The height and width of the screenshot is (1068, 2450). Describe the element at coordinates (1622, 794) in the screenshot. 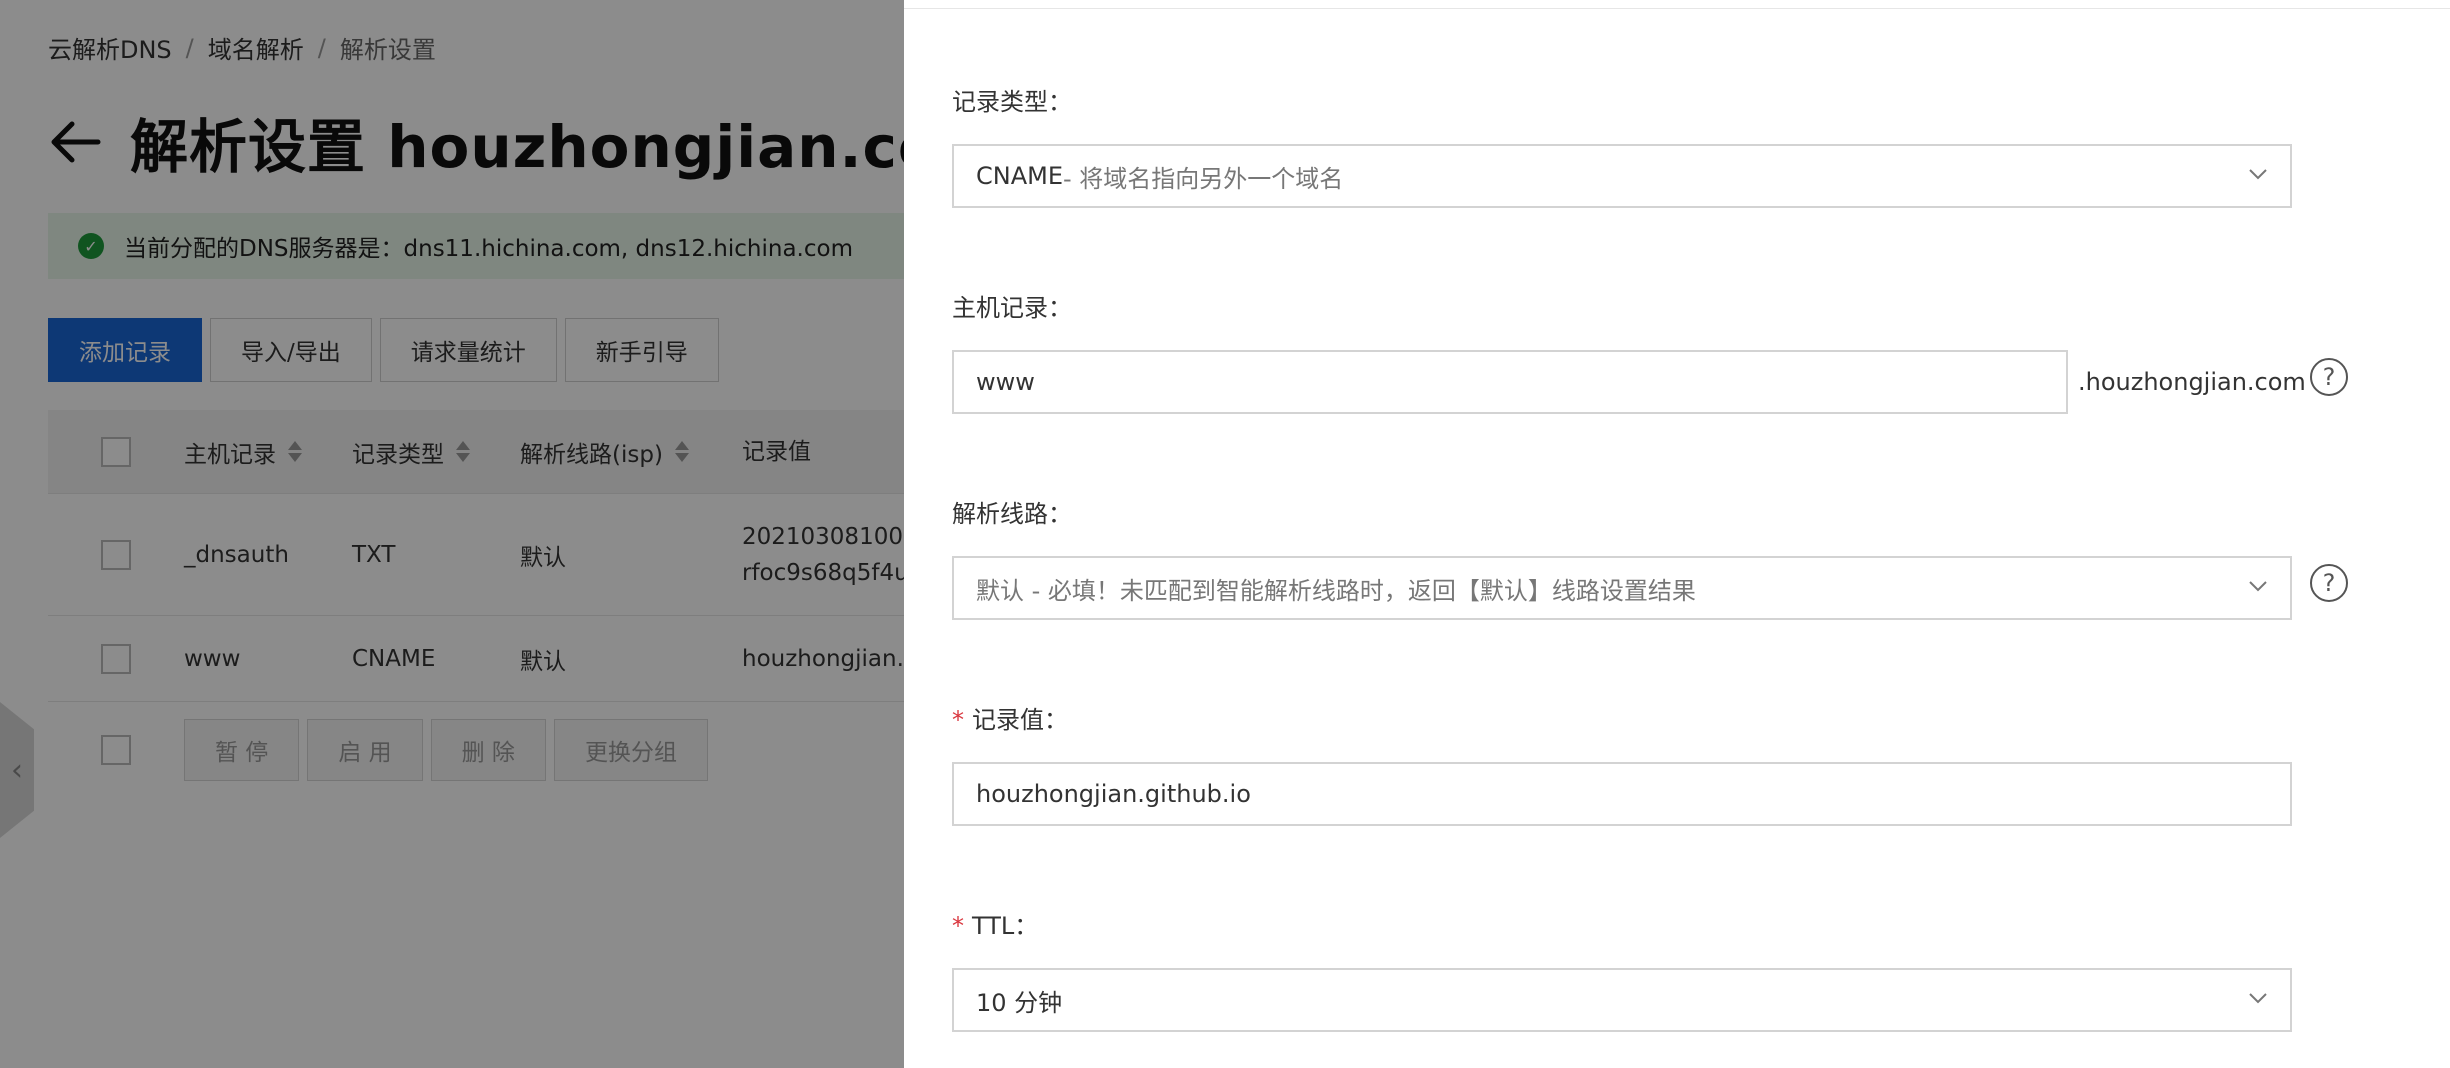

I see `record-value-input: houzhongjian.github.io` at that location.